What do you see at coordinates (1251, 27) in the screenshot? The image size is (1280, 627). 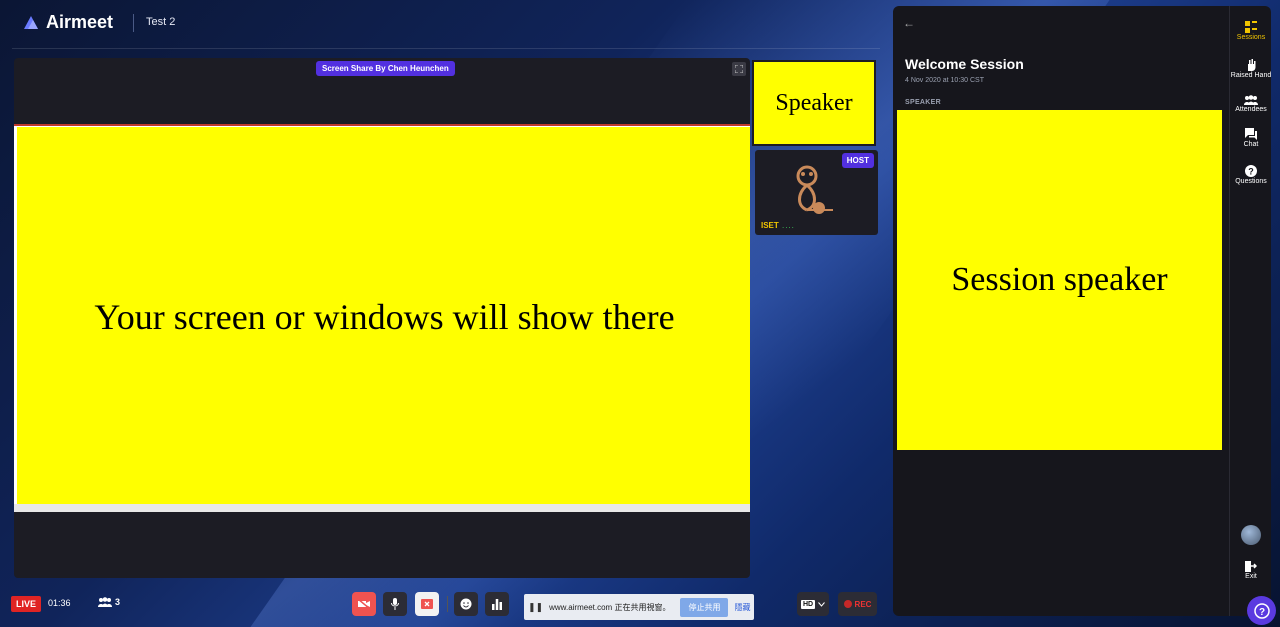 I see `sessions-icon` at bounding box center [1251, 27].